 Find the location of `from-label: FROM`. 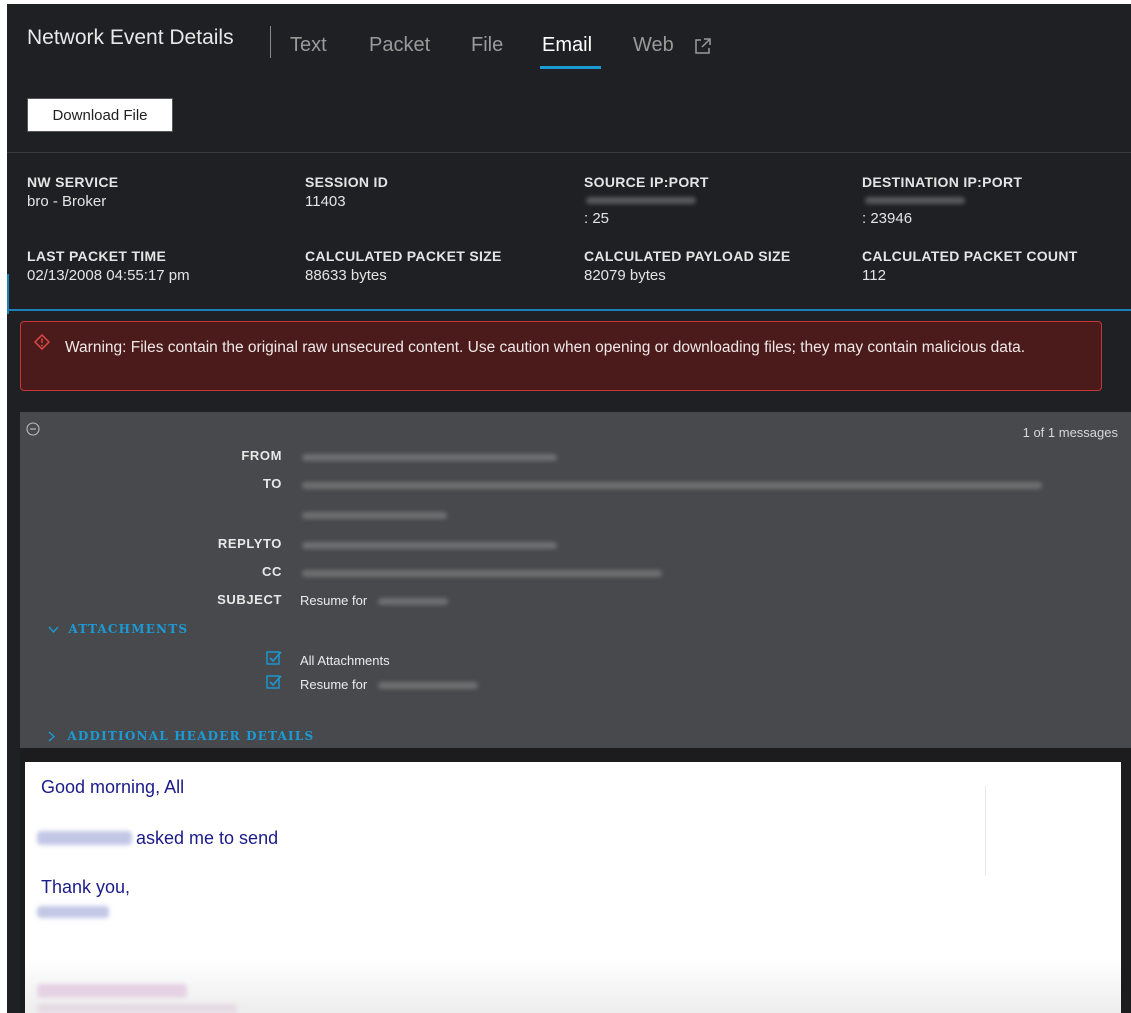

from-label: FROM is located at coordinates (261, 455).